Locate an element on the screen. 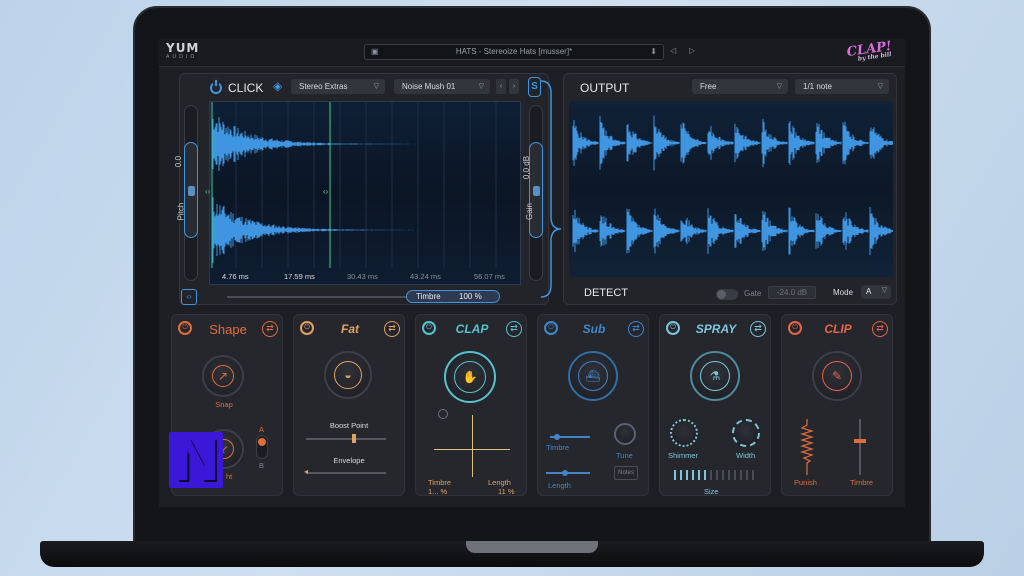 This screenshot has height=576, width=1024. prev-preset-icon: ◁ is located at coordinates (673, 50).